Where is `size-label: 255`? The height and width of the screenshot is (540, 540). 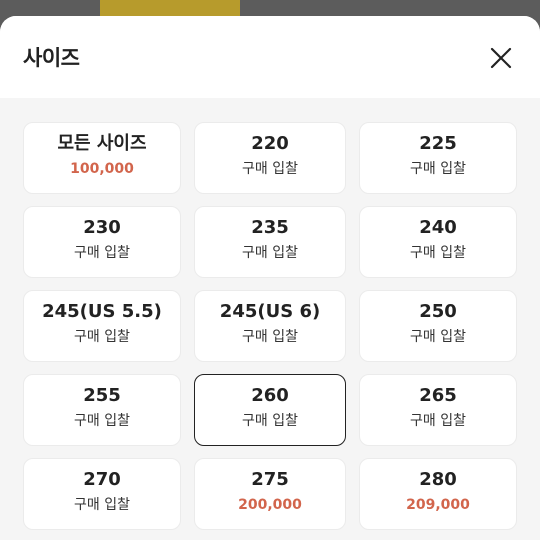 size-label: 255 is located at coordinates (102, 395).